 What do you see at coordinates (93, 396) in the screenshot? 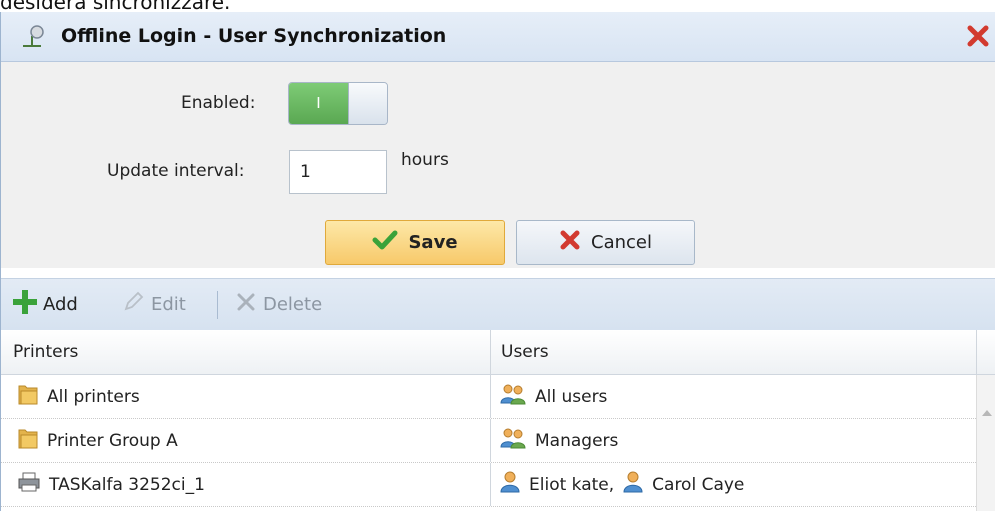
I see `printer-name: All printers` at bounding box center [93, 396].